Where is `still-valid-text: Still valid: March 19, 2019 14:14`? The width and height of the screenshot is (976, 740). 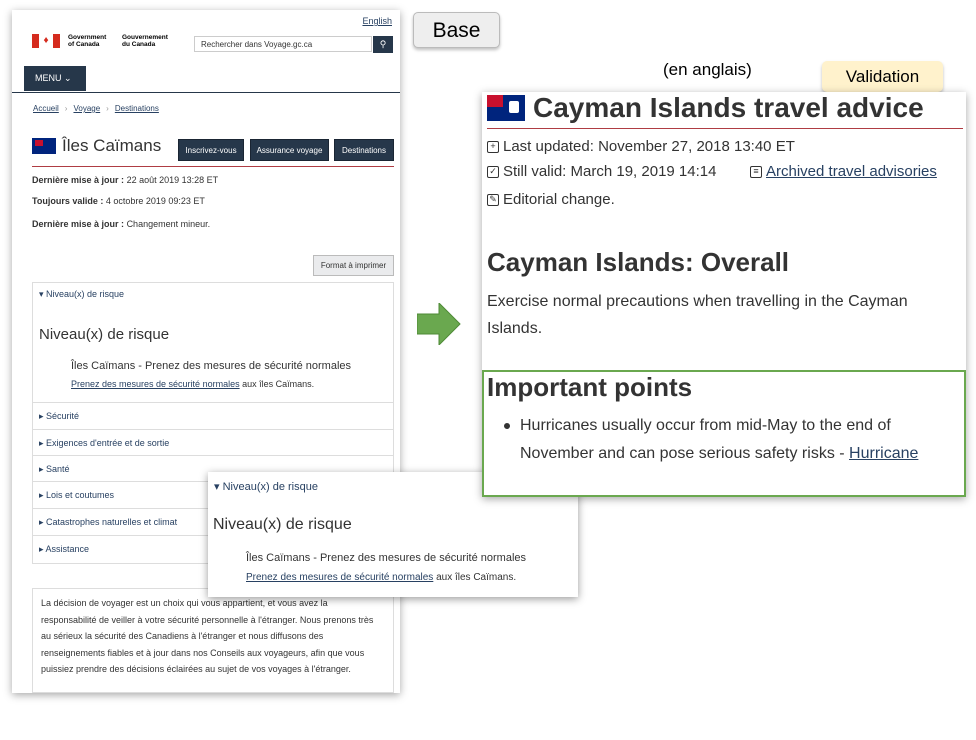 still-valid-text: Still valid: March 19, 2019 14:14 is located at coordinates (610, 171).